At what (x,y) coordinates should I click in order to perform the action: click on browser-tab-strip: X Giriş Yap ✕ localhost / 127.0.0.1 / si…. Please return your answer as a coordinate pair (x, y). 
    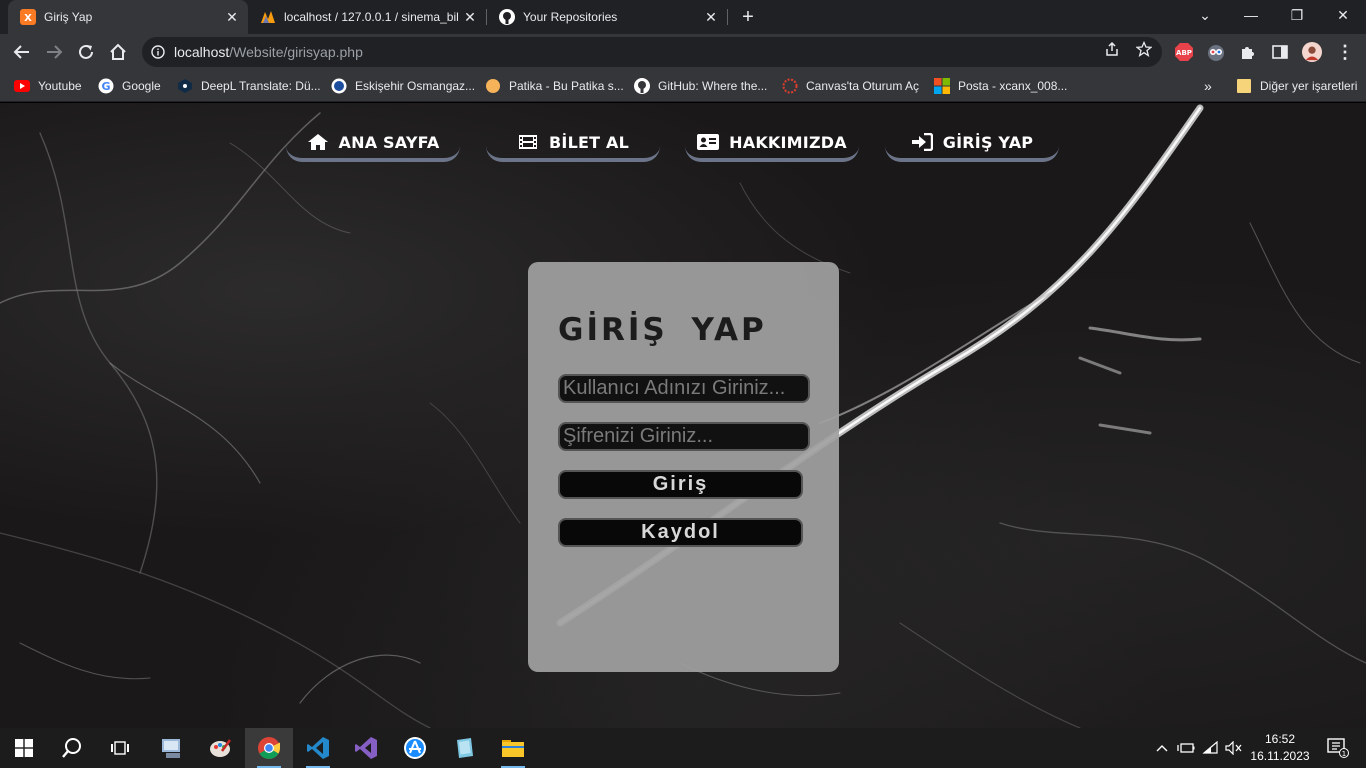
    Looking at the image, I should click on (683, 17).